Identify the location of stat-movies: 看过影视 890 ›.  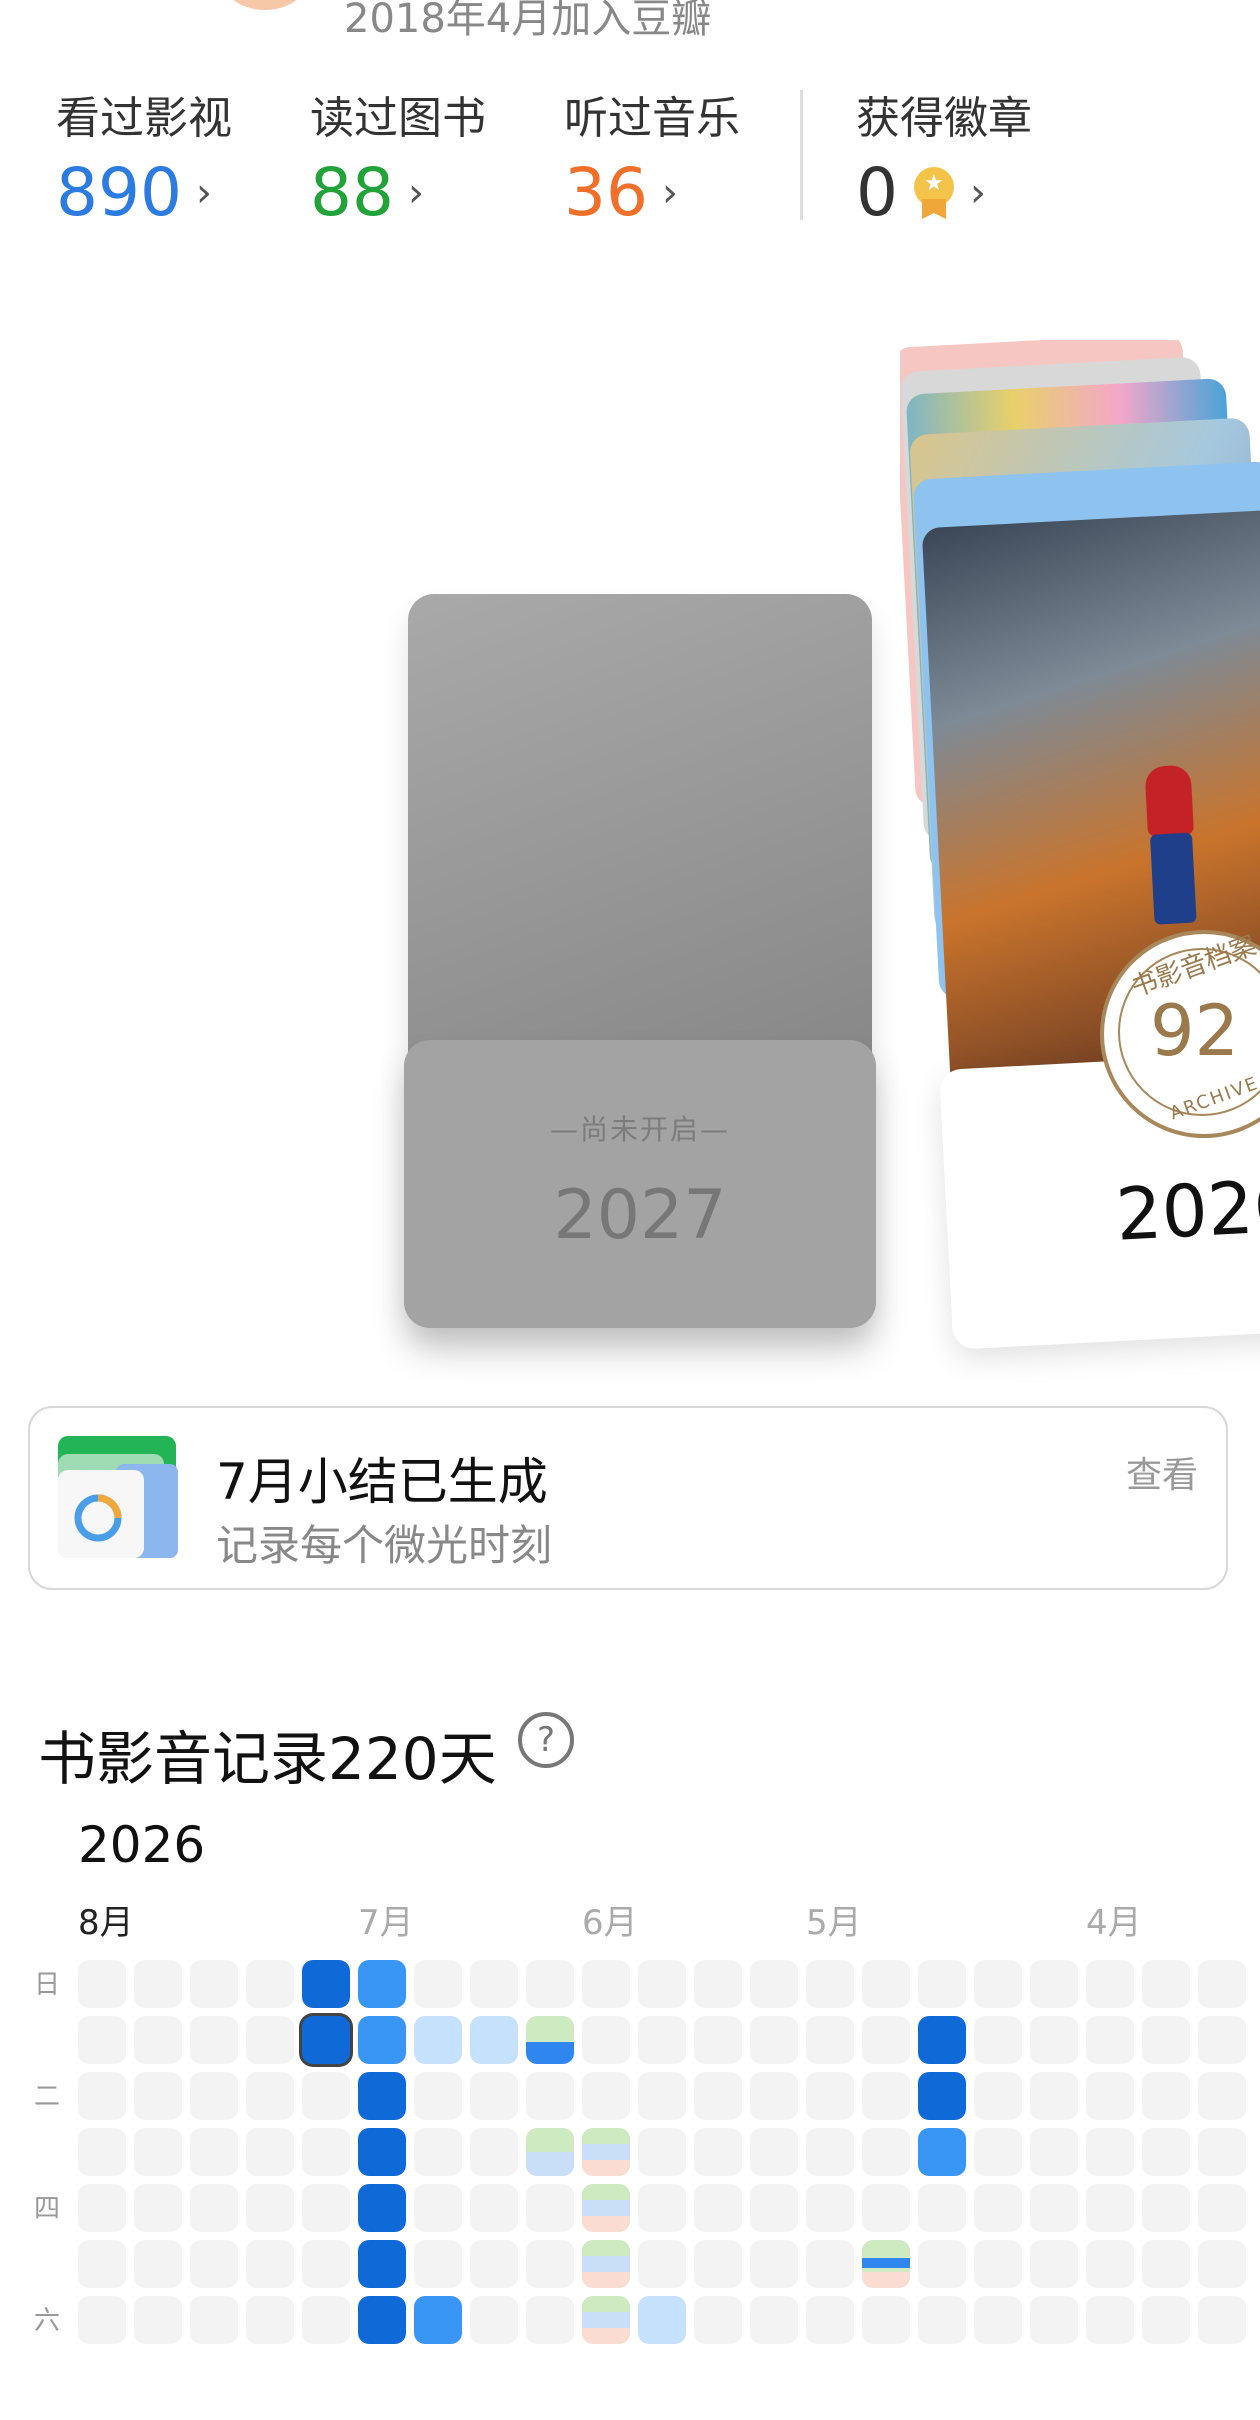
(144, 154).